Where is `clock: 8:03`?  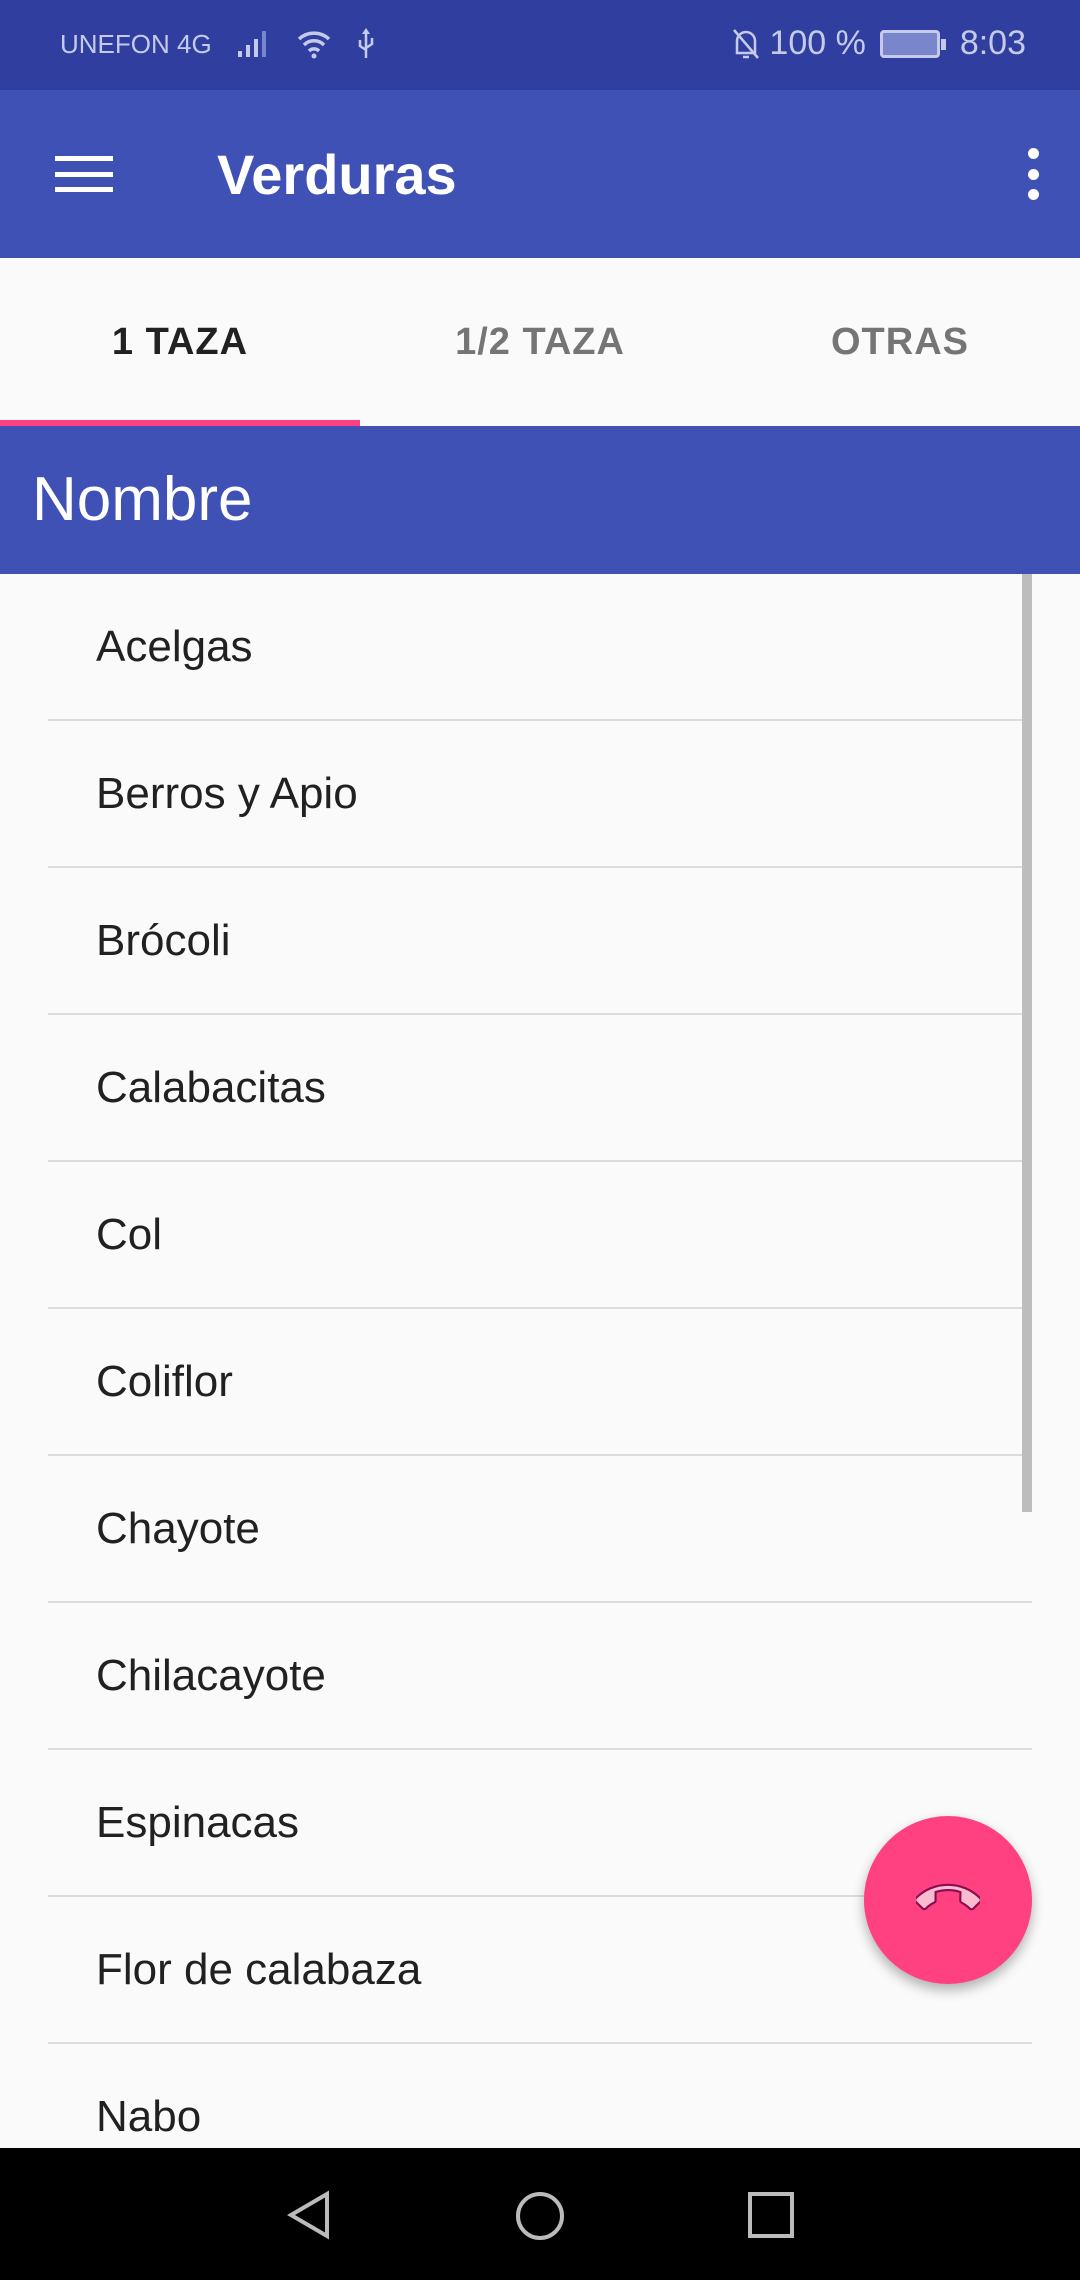
clock: 8:03 is located at coordinates (992, 43).